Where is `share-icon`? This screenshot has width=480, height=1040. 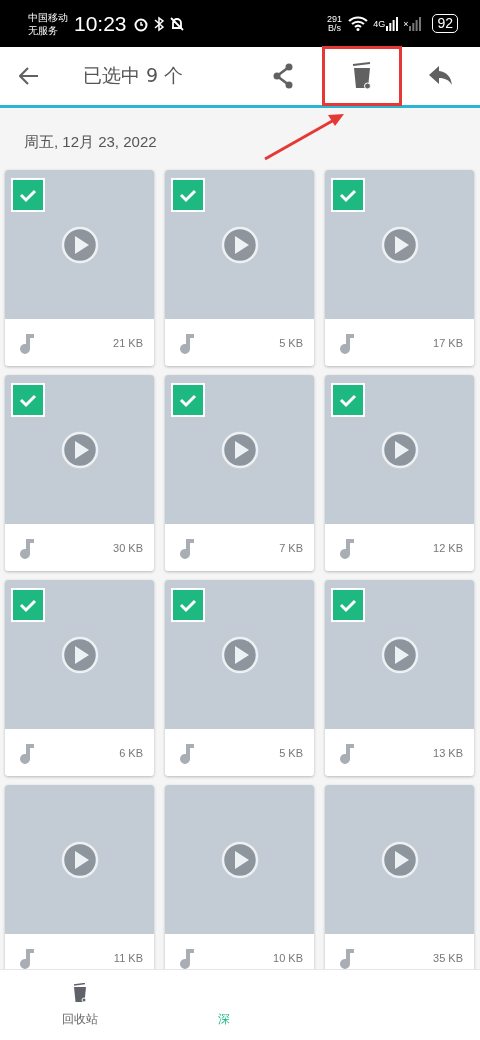
share-icon is located at coordinates (283, 76).